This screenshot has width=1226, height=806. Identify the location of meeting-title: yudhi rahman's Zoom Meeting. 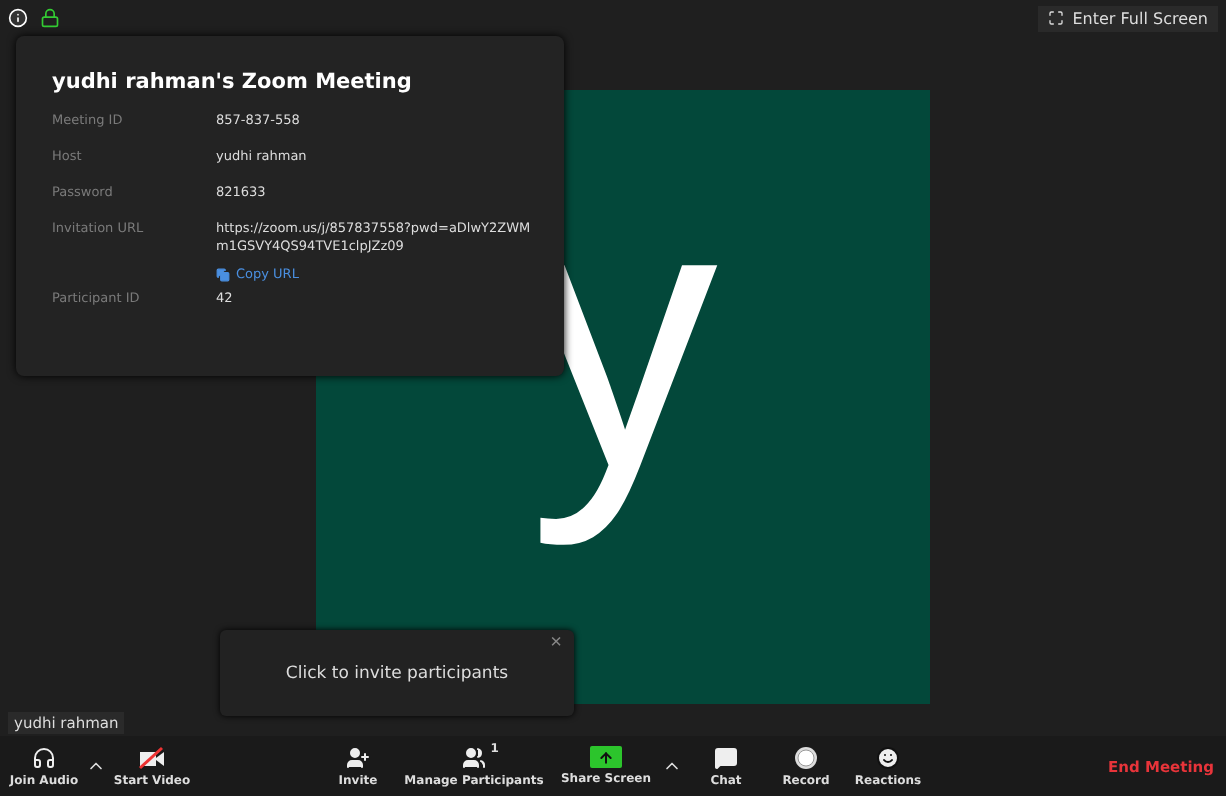
(233, 82).